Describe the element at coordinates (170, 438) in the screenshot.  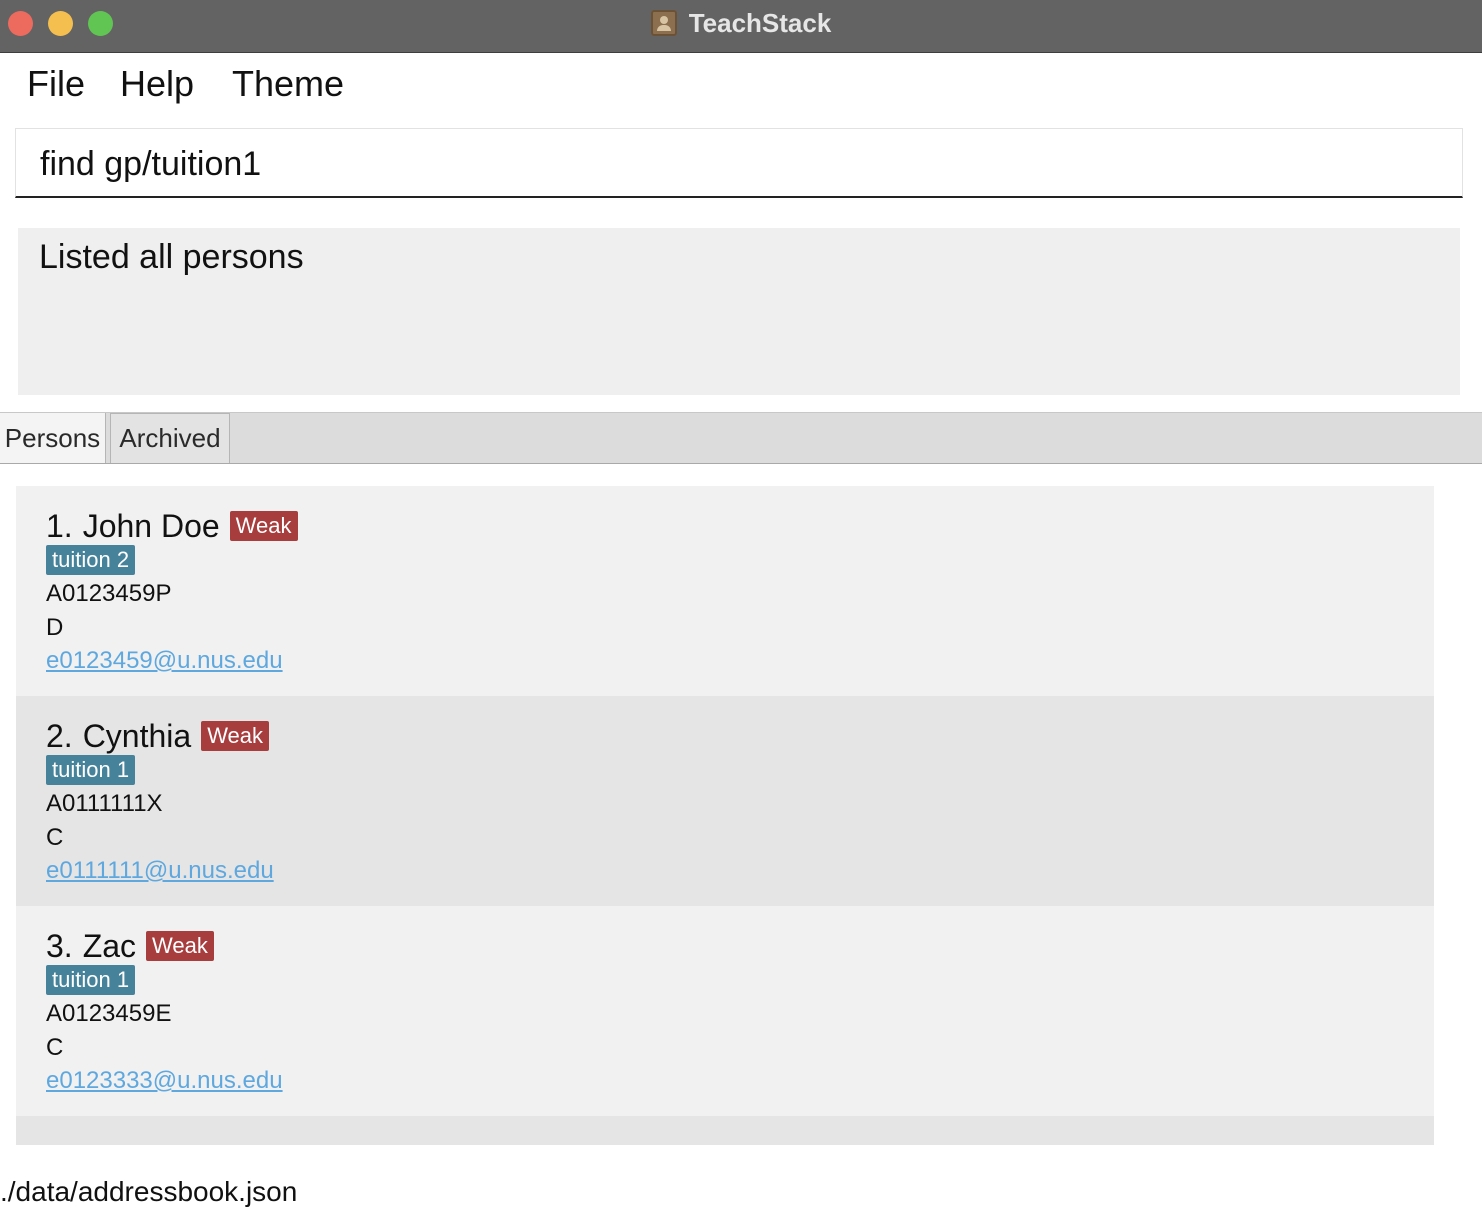
I see `tab-archived: Archived` at that location.